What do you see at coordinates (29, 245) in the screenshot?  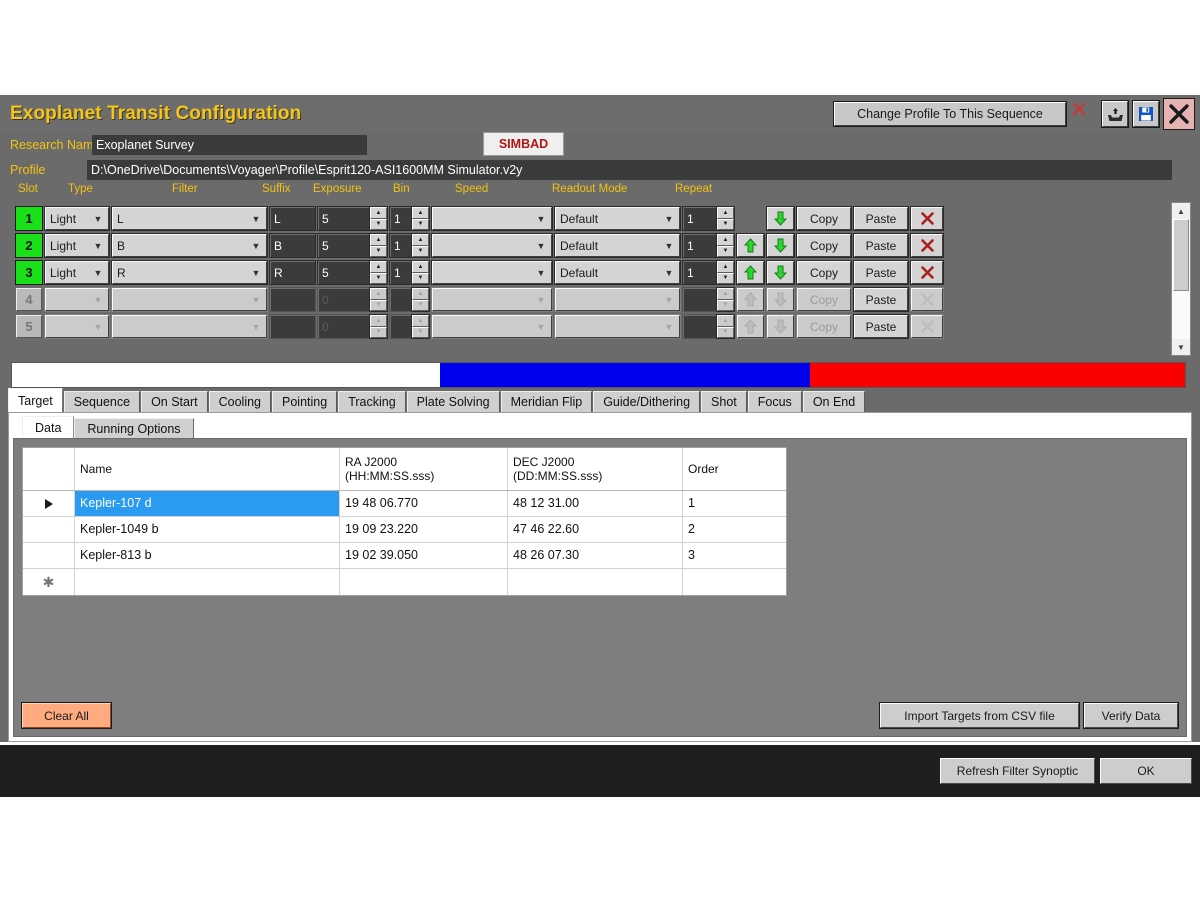 I see `slot-number-2: 2` at bounding box center [29, 245].